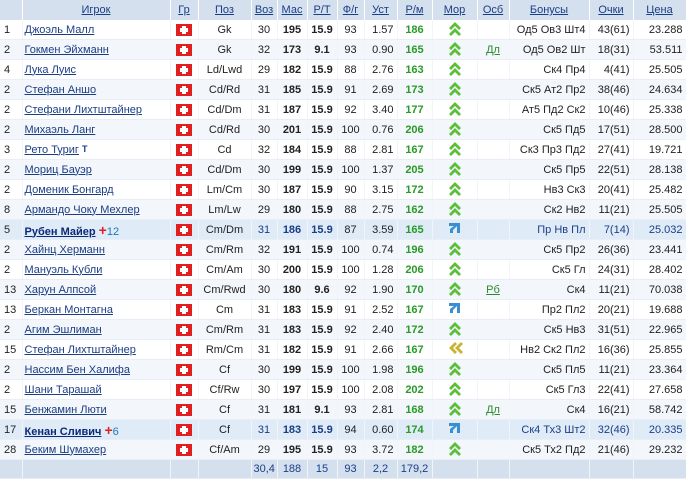 Image resolution: width=686 pixels, height=485 pixels. I want to click on player-name-link: Доменик Бонгард, so click(69, 190).